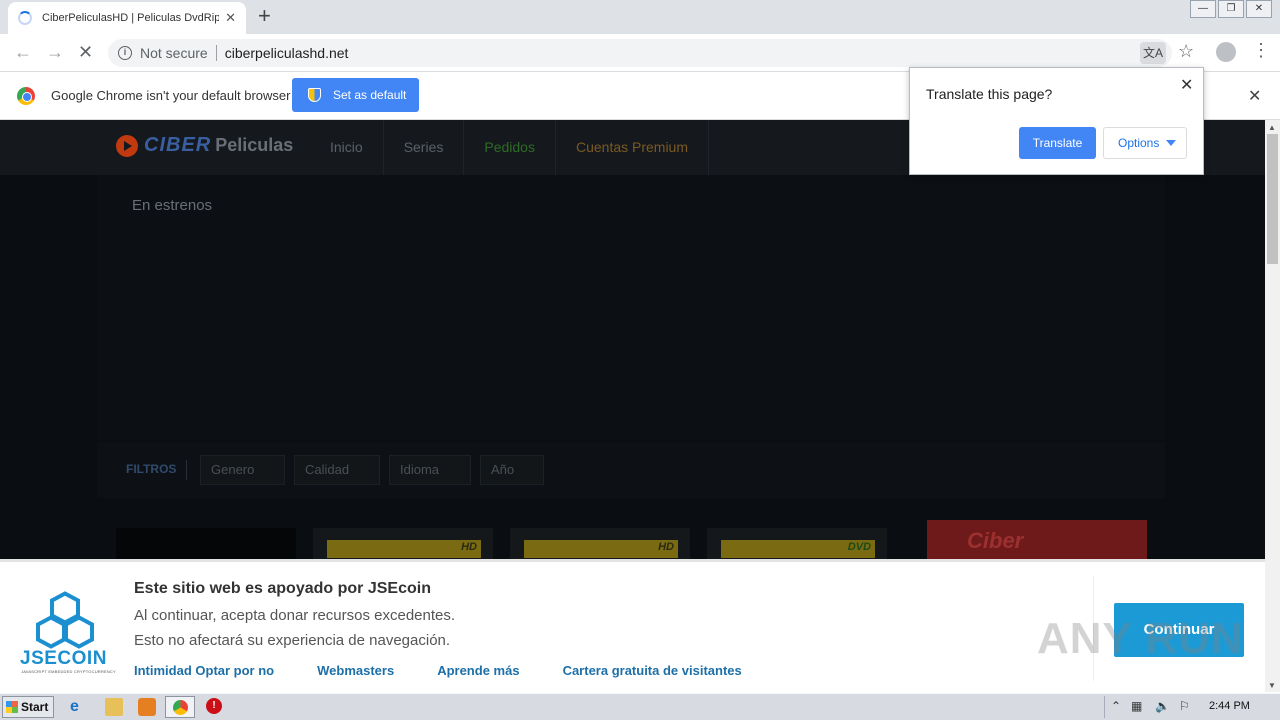  Describe the element at coordinates (127, 145) in the screenshot. I see `play-logo-icon` at that location.